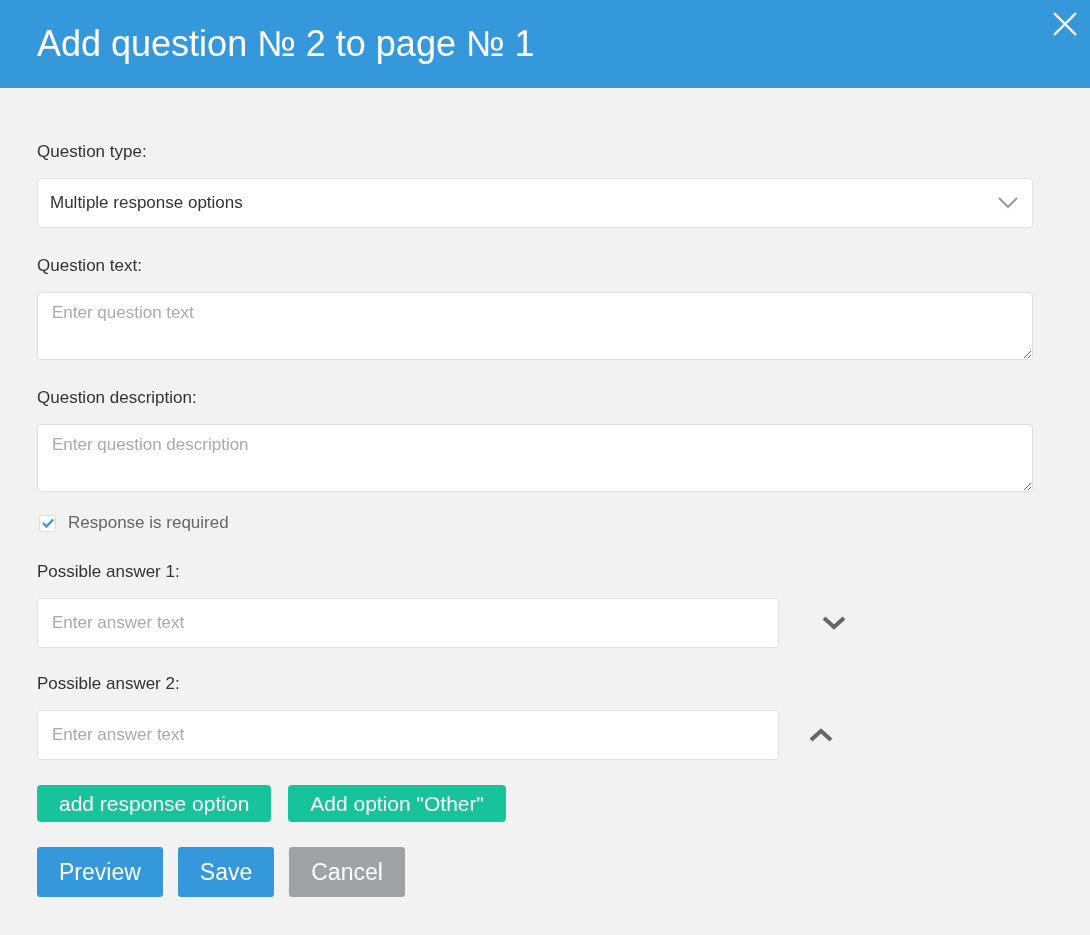 This screenshot has width=1090, height=935. What do you see at coordinates (535, 458) in the screenshot?
I see `question-description-field: Enter question description` at bounding box center [535, 458].